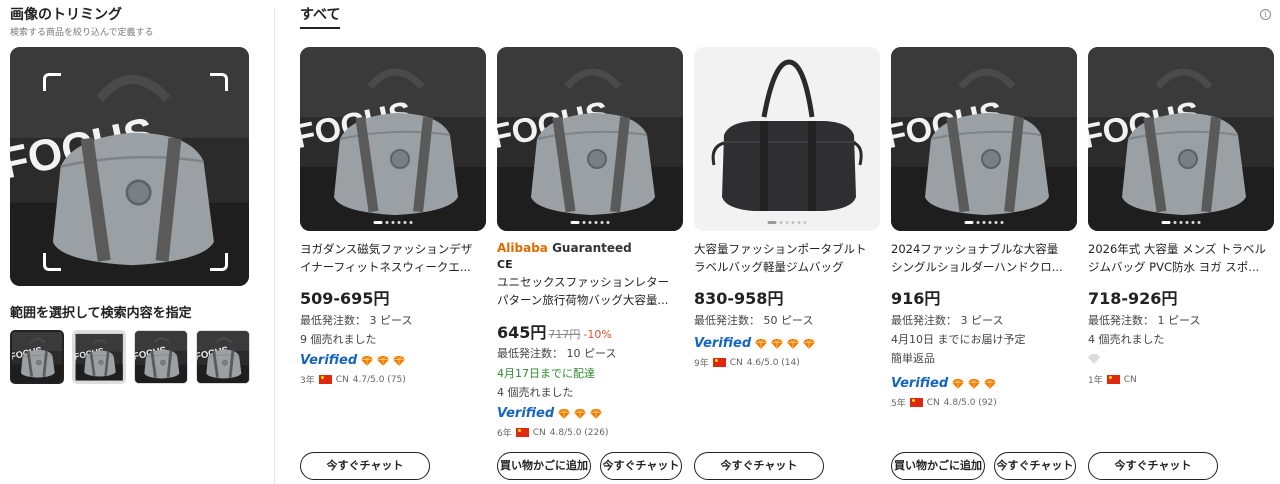  I want to click on badge-text: Guaranteed, so click(592, 248).